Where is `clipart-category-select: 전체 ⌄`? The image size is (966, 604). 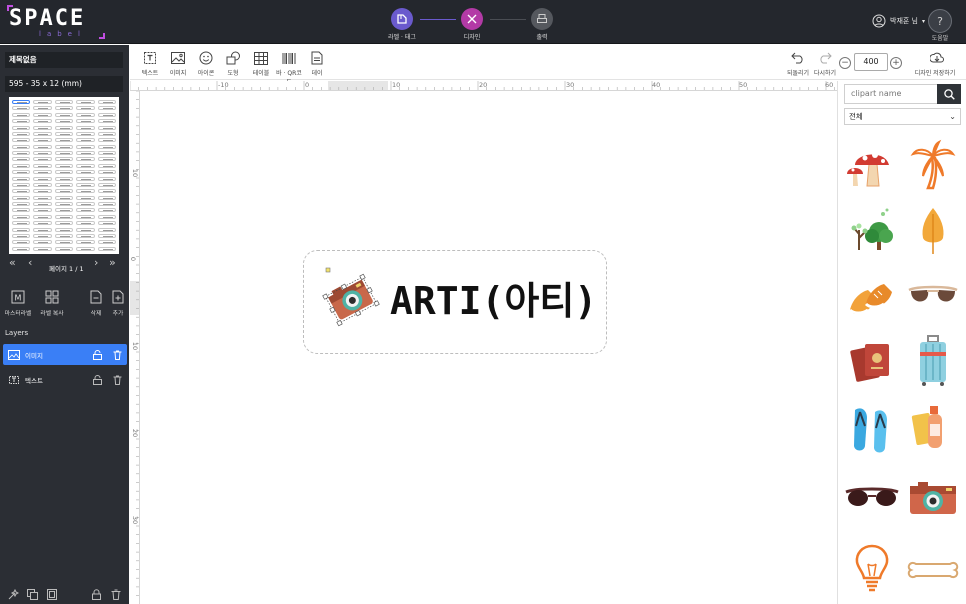
clipart-category-select: 전체 ⌄ is located at coordinates (902, 116).